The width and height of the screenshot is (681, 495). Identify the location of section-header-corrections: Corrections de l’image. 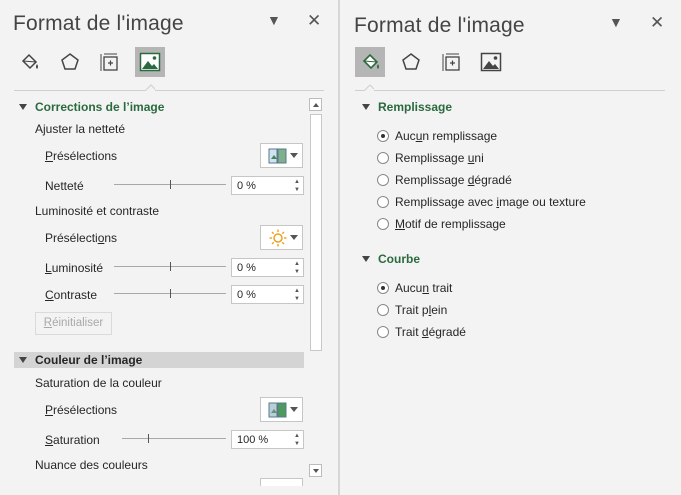
(91, 107).